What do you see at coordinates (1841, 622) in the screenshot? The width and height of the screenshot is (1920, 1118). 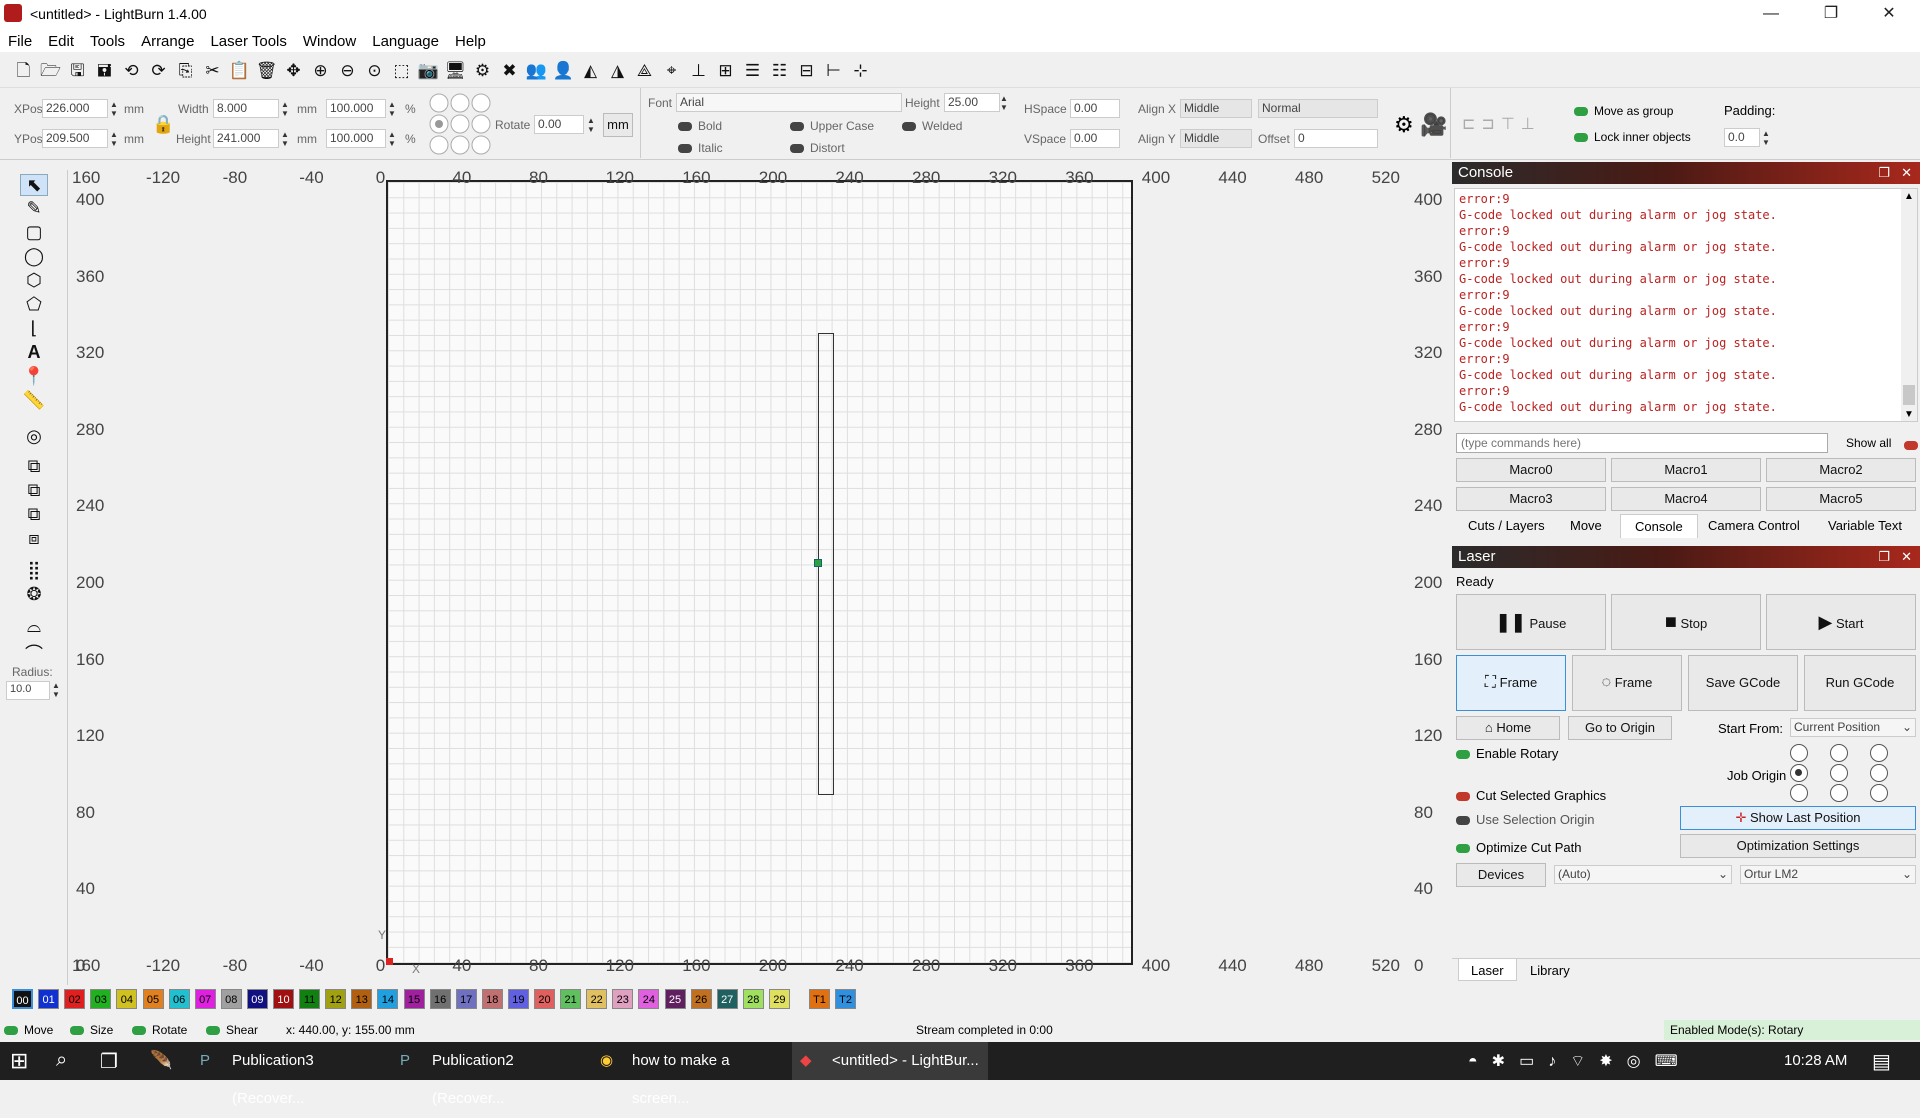 I see `start-button: ▶ Start` at bounding box center [1841, 622].